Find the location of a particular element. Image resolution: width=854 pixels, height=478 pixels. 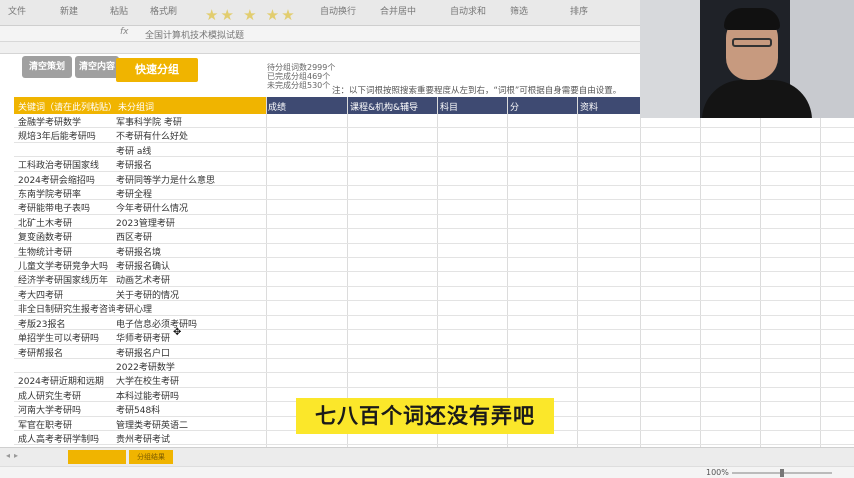

quick-group-button: 快速分组 is located at coordinates (157, 70).